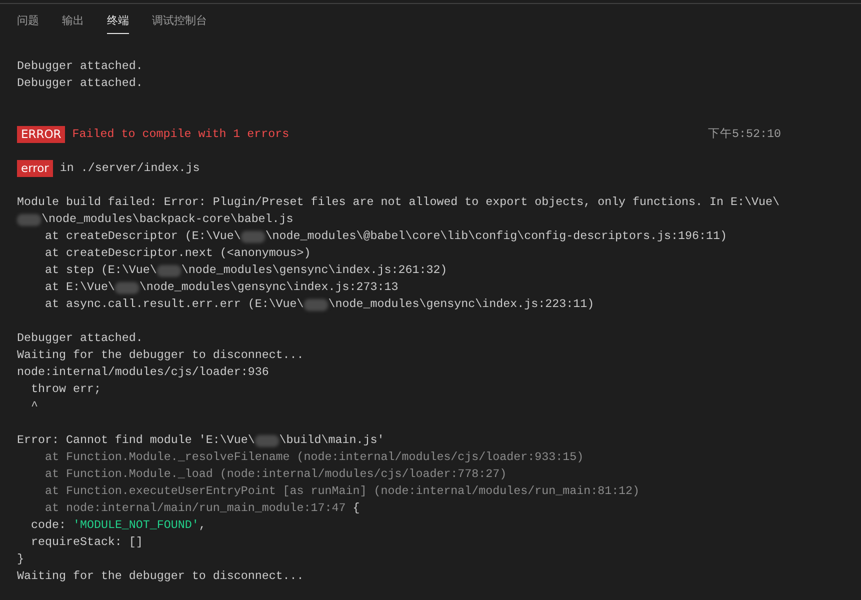  I want to click on terminal-line: \node_modules\backpack-core\babel.js, so click(167, 219).